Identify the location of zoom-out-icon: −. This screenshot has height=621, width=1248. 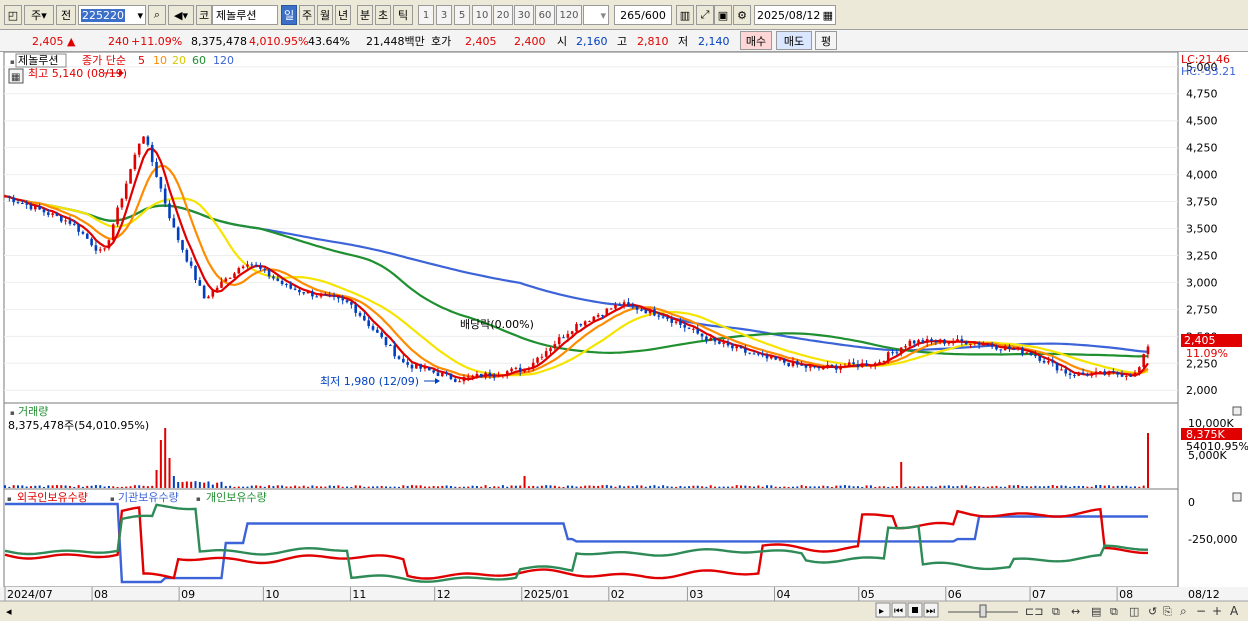
(1201, 611).